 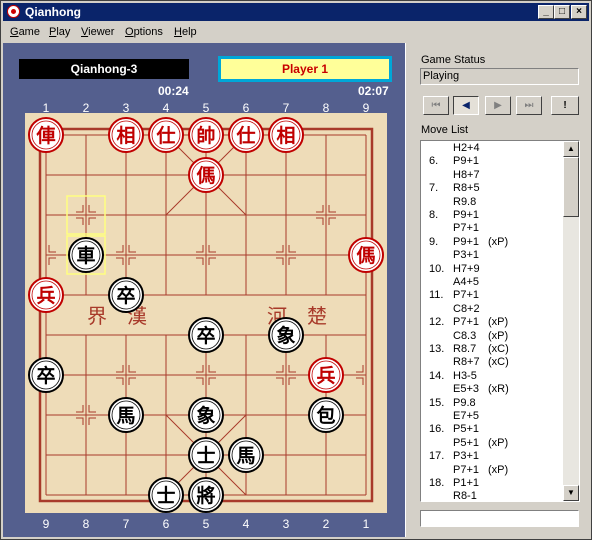 I want to click on menu-options: Options, so click(x=144, y=32).